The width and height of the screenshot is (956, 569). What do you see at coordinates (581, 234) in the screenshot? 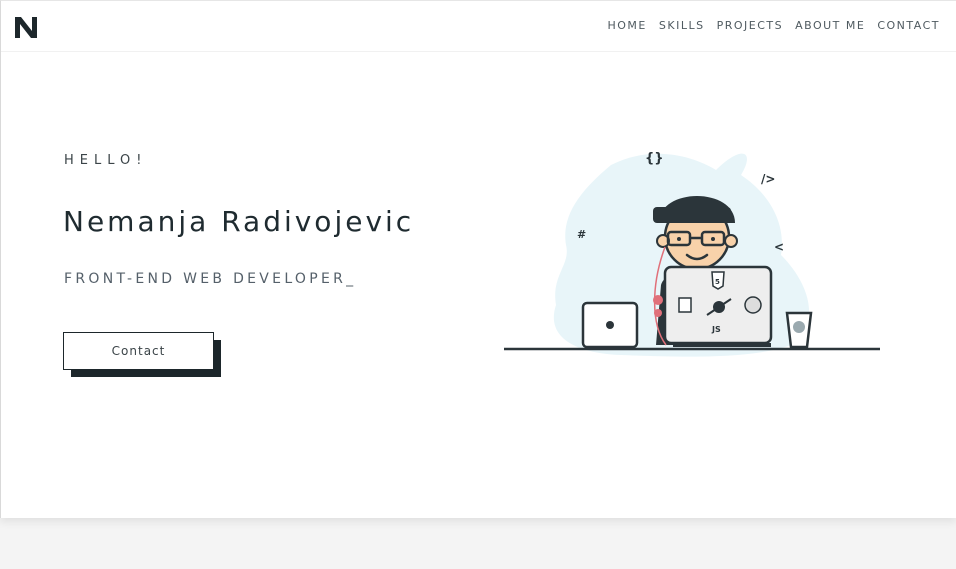
I see `hash-symbol: #` at bounding box center [581, 234].